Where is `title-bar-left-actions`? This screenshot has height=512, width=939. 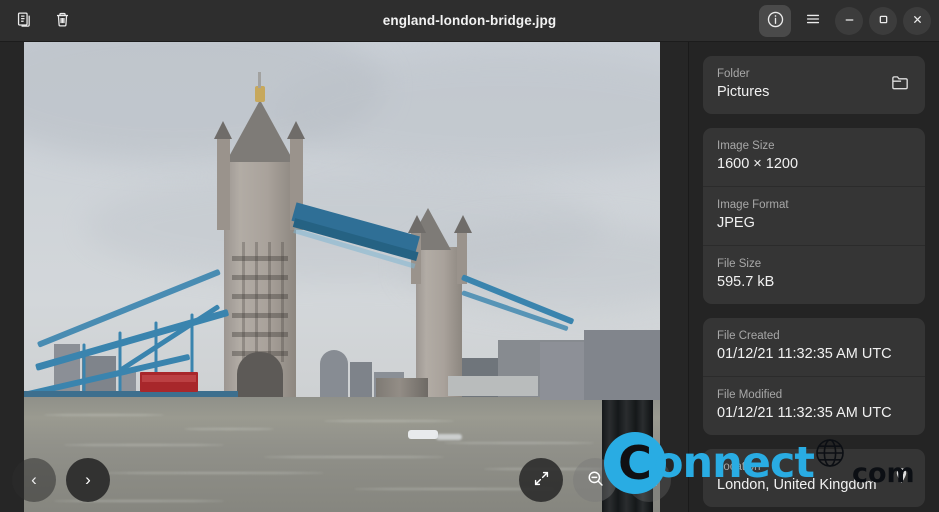
title-bar-left-actions is located at coordinates (43, 21).